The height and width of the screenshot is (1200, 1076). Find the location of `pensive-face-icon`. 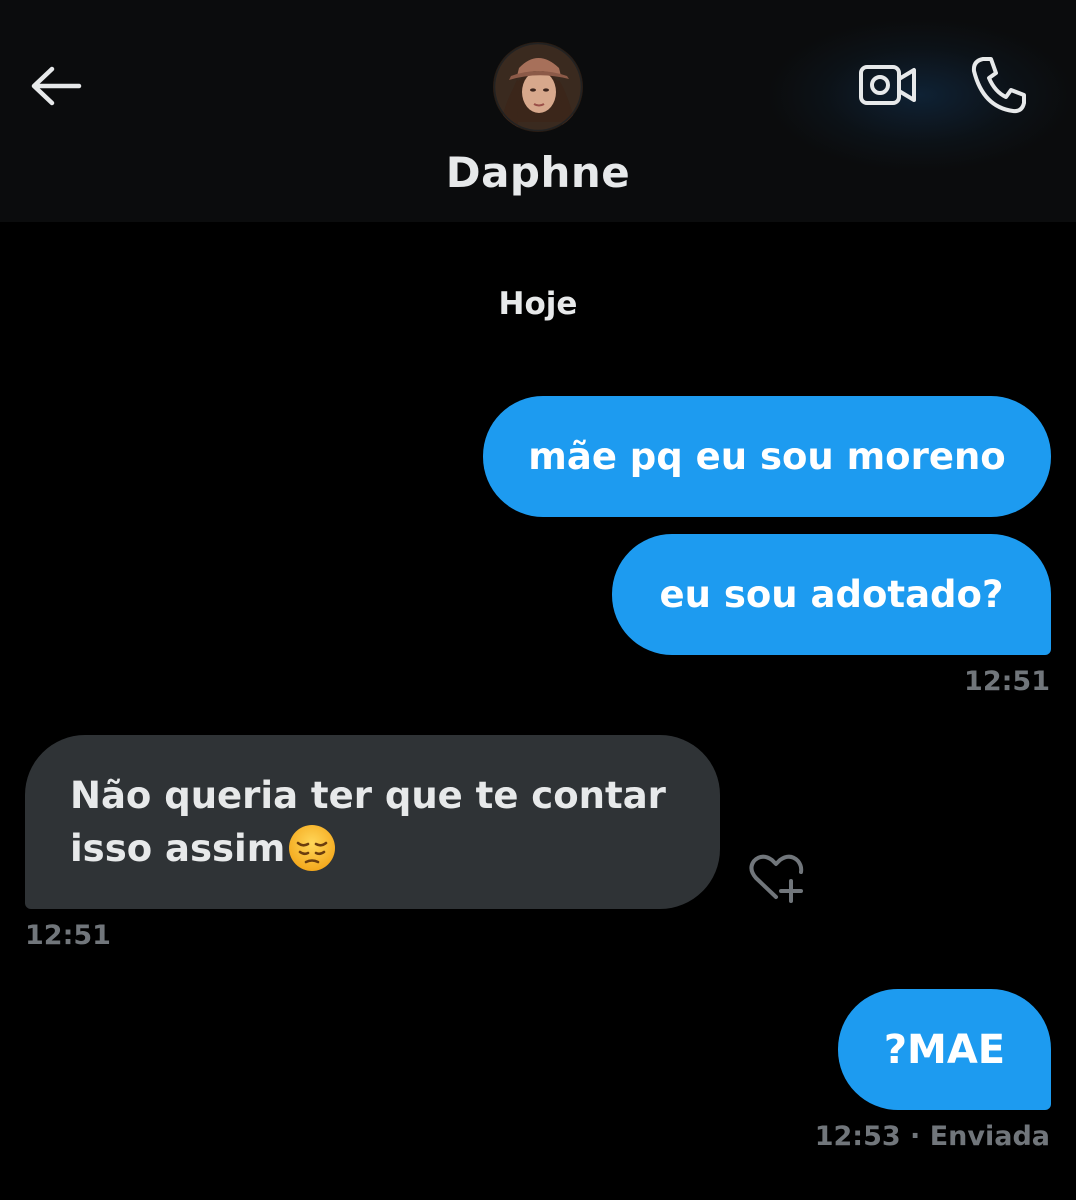

pensive-face-icon is located at coordinates (312, 847).